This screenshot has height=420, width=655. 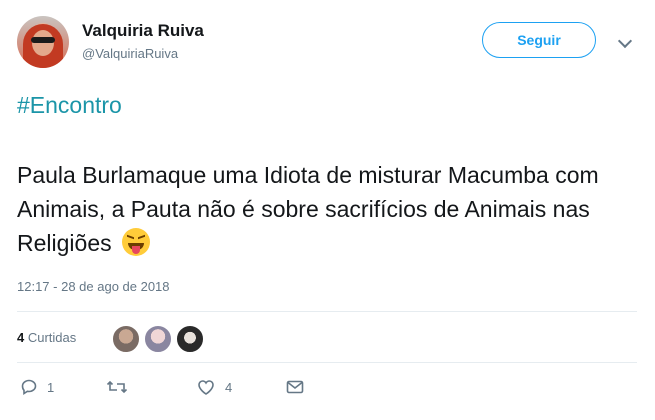 I want to click on likes-summary: 4 Curtidas, so click(x=46, y=337).